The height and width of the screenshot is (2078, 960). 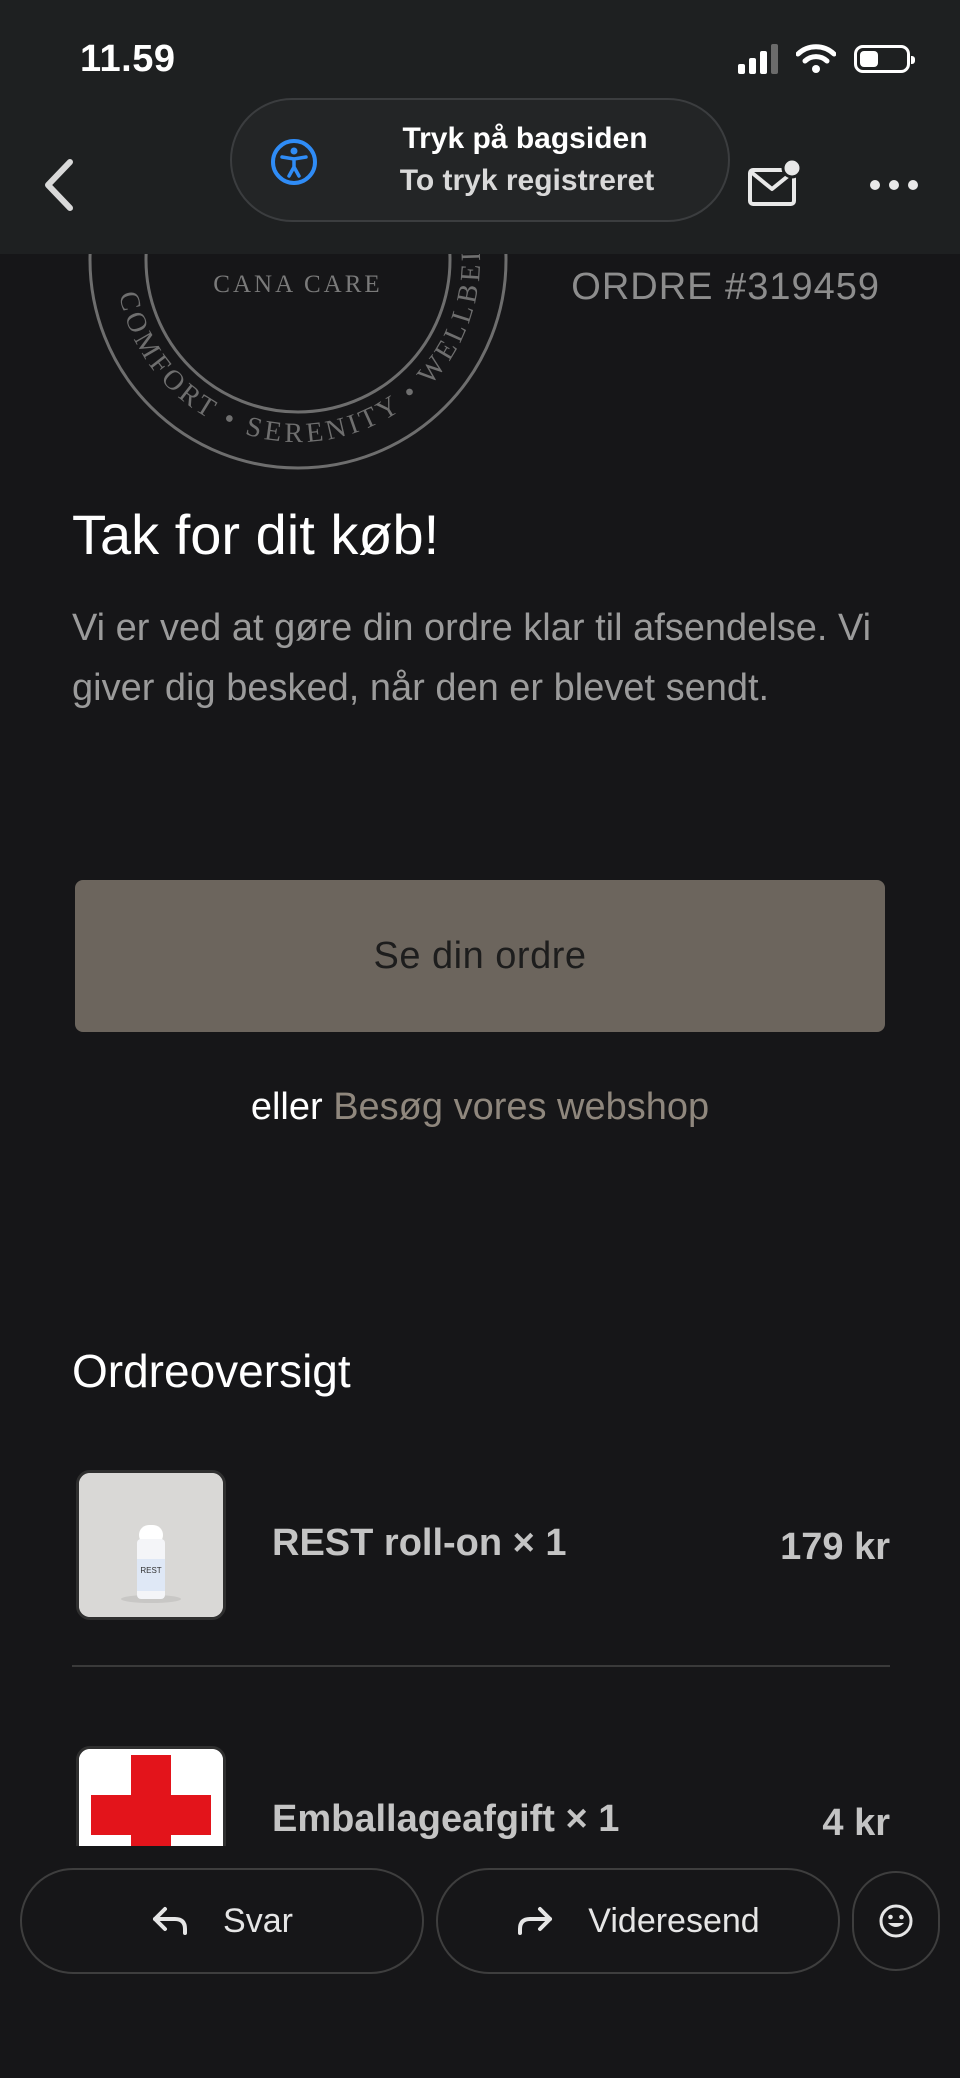 I want to click on or-text: eller, so click(x=286, y=1107).